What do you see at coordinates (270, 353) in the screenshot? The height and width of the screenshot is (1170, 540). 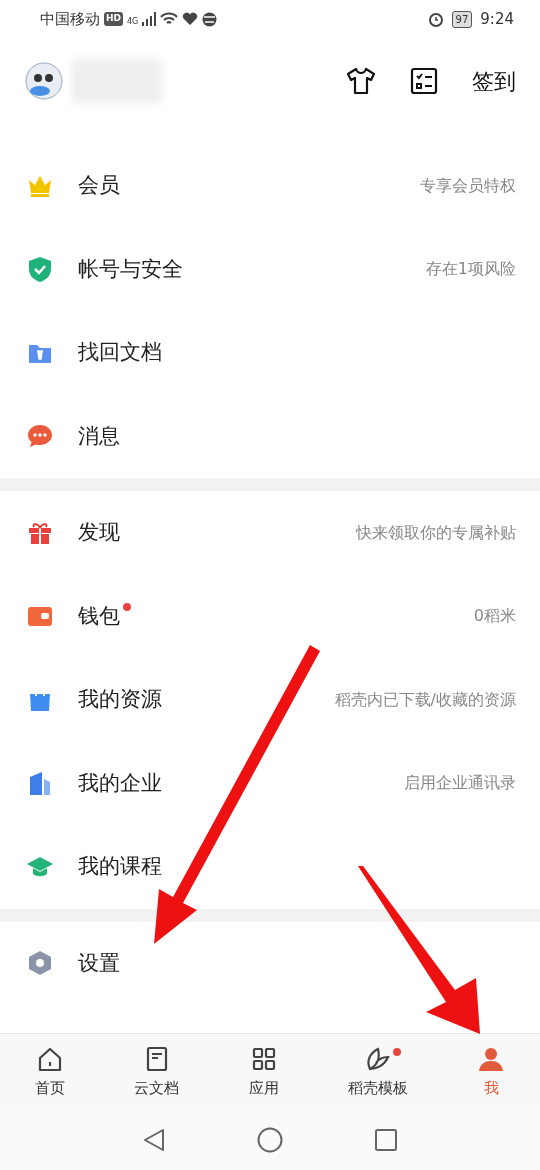 I see `menu-item: 找回文档` at bounding box center [270, 353].